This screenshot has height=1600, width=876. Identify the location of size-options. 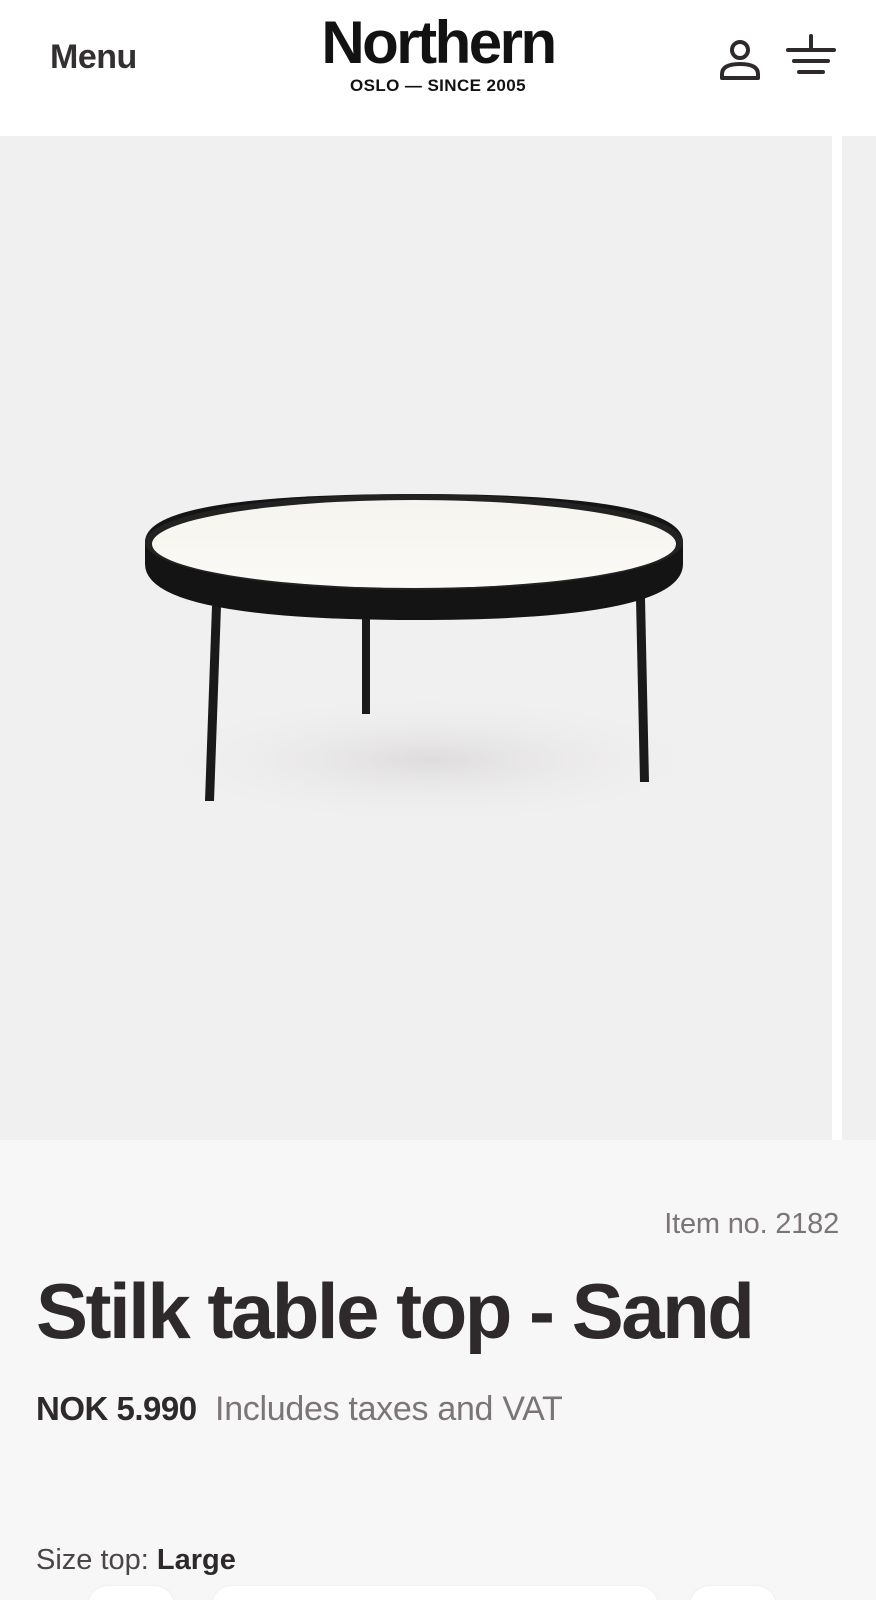
(438, 1593).